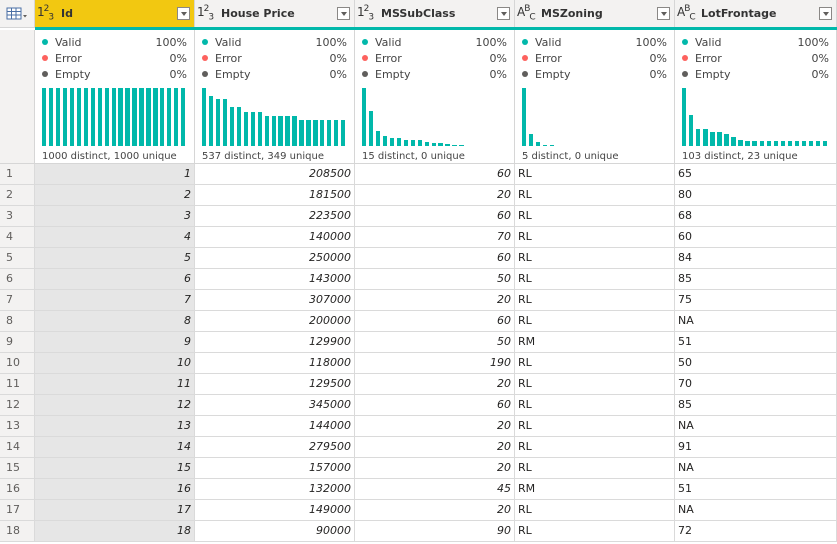  What do you see at coordinates (435, 342) in the screenshot?
I see `cell-mssubclass: 50` at bounding box center [435, 342].